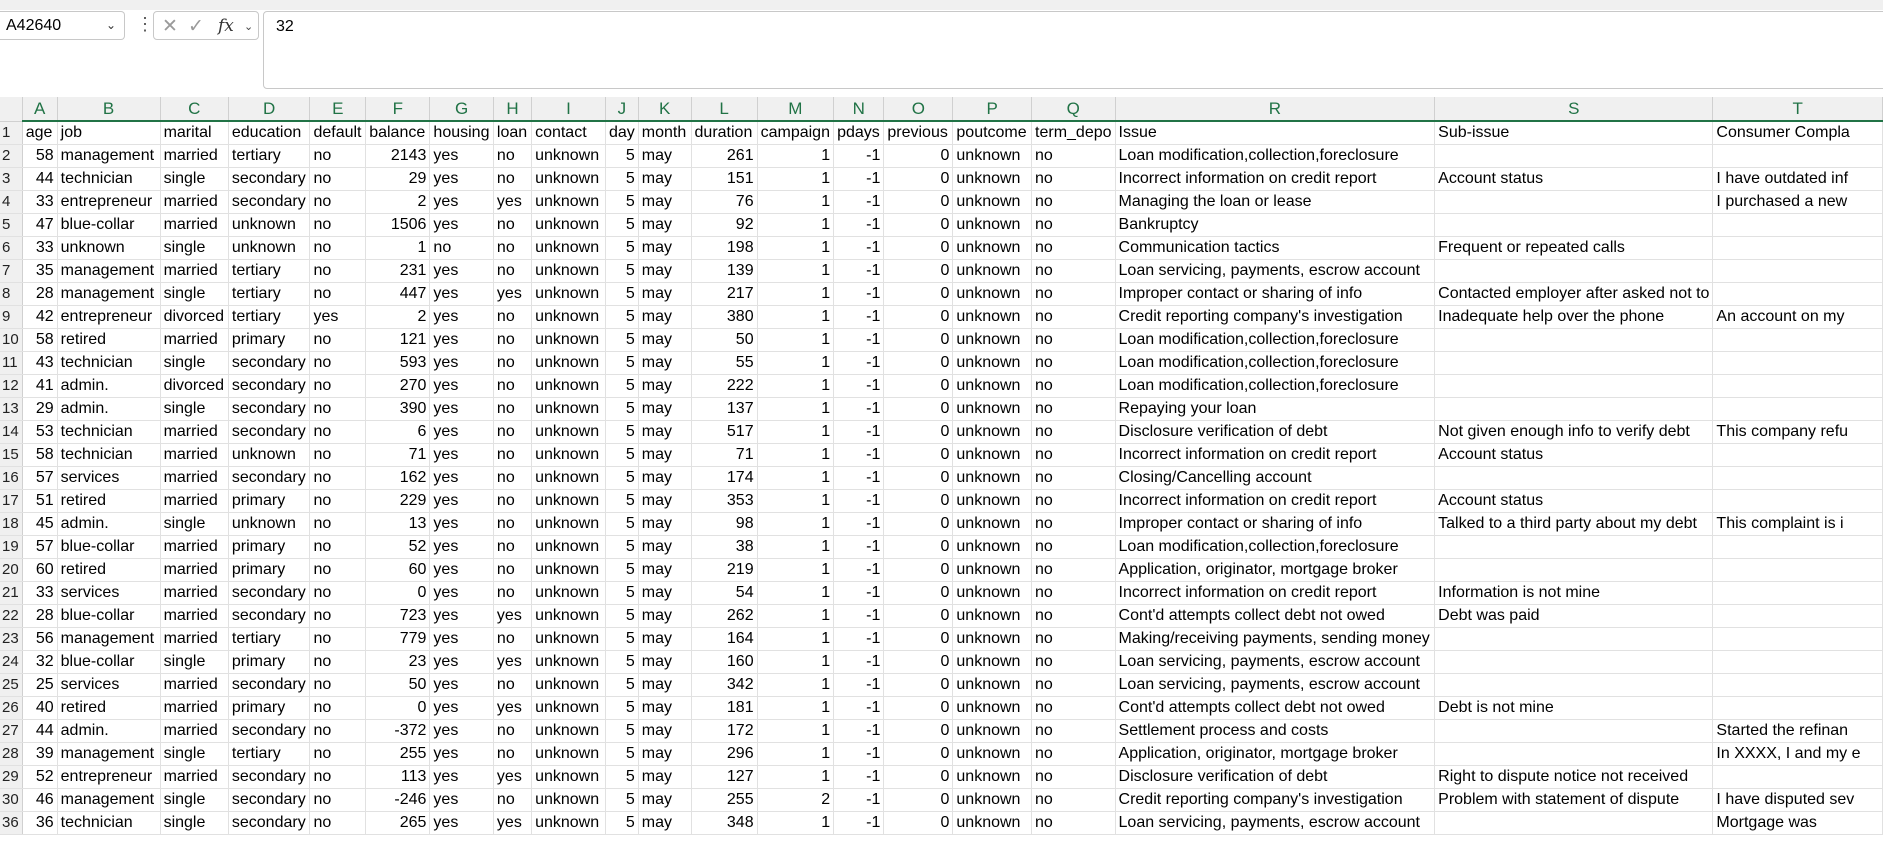  Describe the element at coordinates (1073, 133) in the screenshot. I see `cell: term_depo` at that location.